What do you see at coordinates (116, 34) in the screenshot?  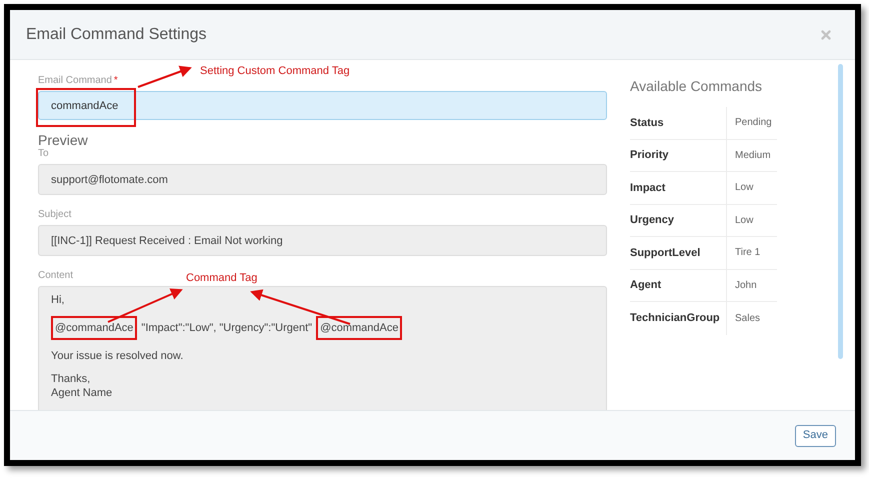 I see `dialog-title: Email Command Settings` at bounding box center [116, 34].